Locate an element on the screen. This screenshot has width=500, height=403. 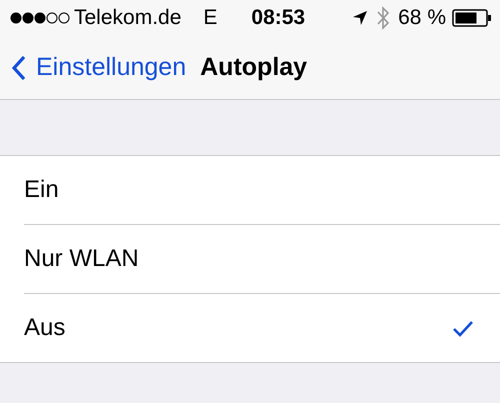
location-arrow-icon is located at coordinates (360, 18).